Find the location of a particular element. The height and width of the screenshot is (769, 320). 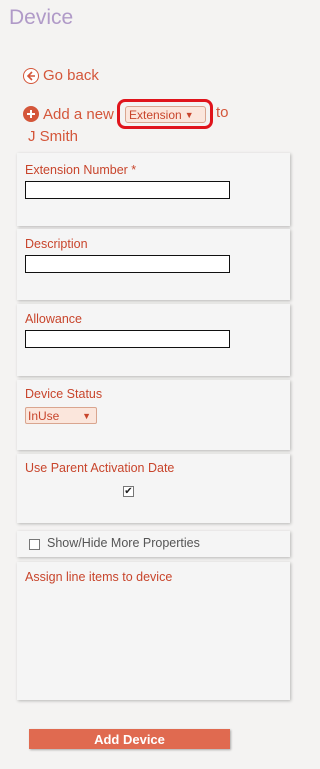

add-device-button: Add Device is located at coordinates (129, 739).